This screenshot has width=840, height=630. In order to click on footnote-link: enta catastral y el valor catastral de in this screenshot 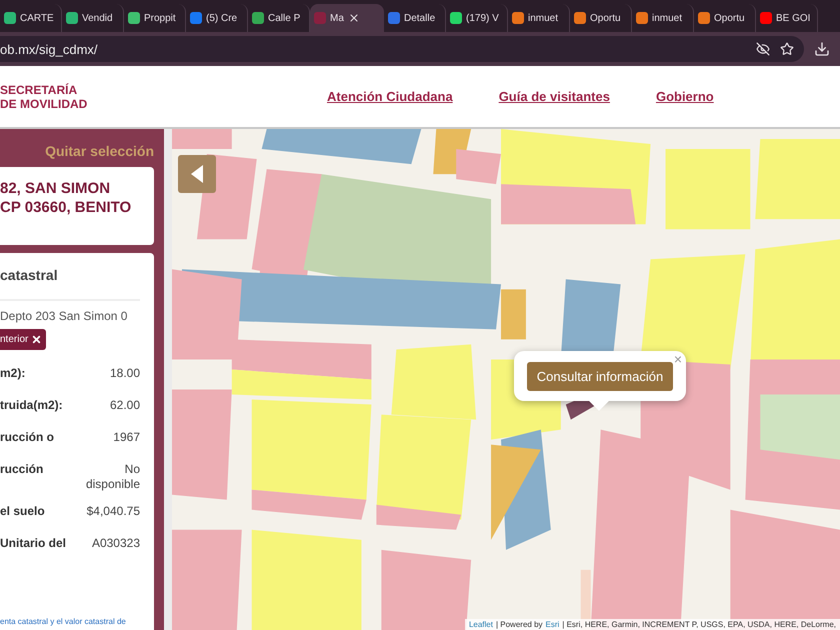, I will do `click(77, 621)`.